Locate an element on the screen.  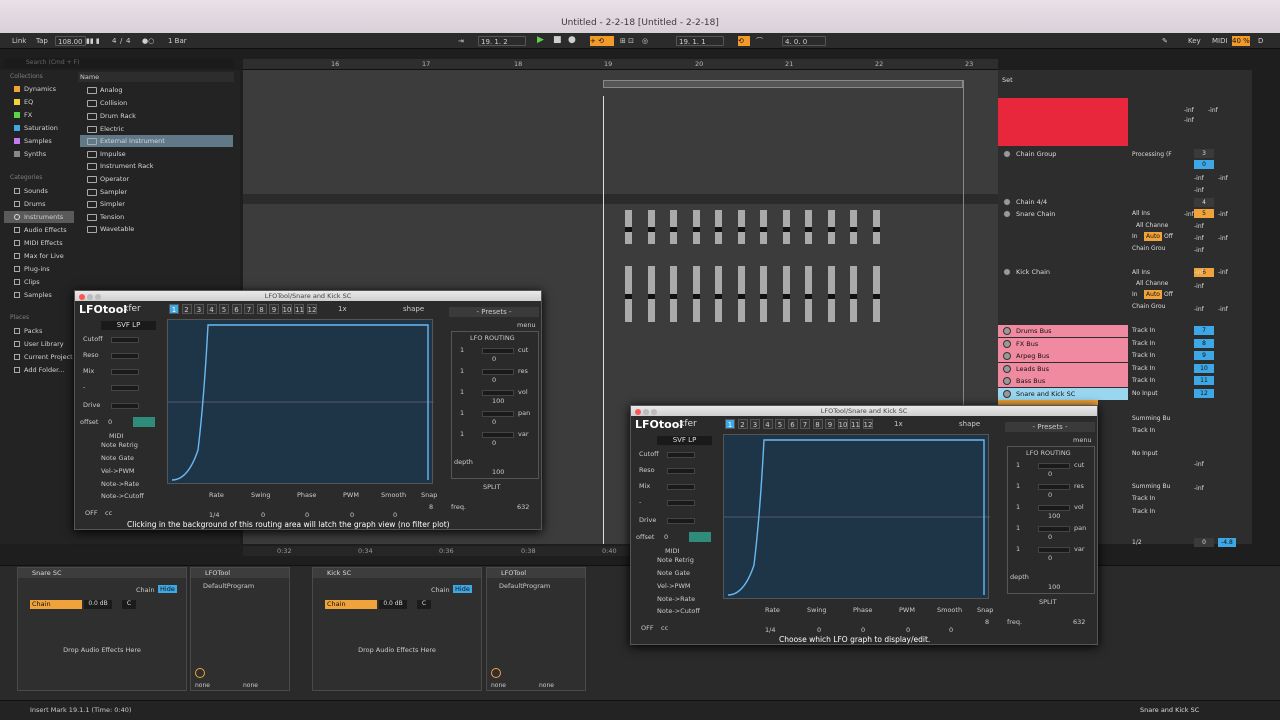
tap-button: Tap is located at coordinates (42, 41).